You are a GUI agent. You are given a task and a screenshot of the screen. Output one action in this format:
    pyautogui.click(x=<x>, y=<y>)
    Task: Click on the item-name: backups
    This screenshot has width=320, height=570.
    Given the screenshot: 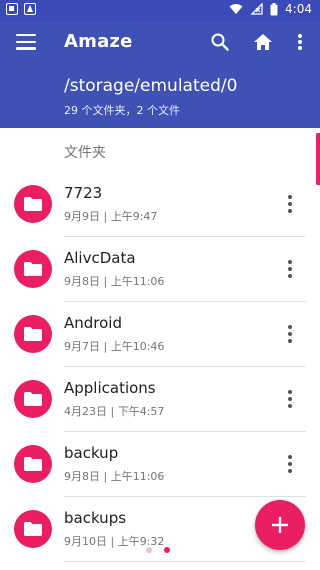 What is the action you would take?
    pyautogui.click(x=95, y=518)
    